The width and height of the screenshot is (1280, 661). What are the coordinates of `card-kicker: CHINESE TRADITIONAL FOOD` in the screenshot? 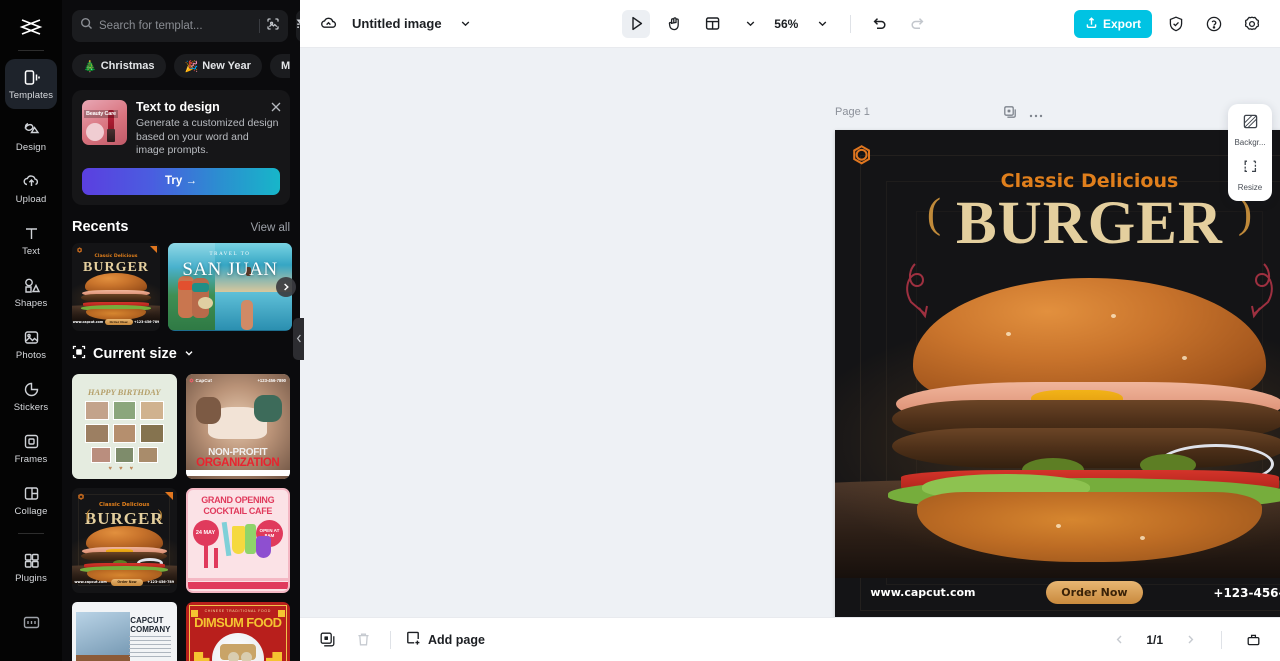 It's located at (237, 610).